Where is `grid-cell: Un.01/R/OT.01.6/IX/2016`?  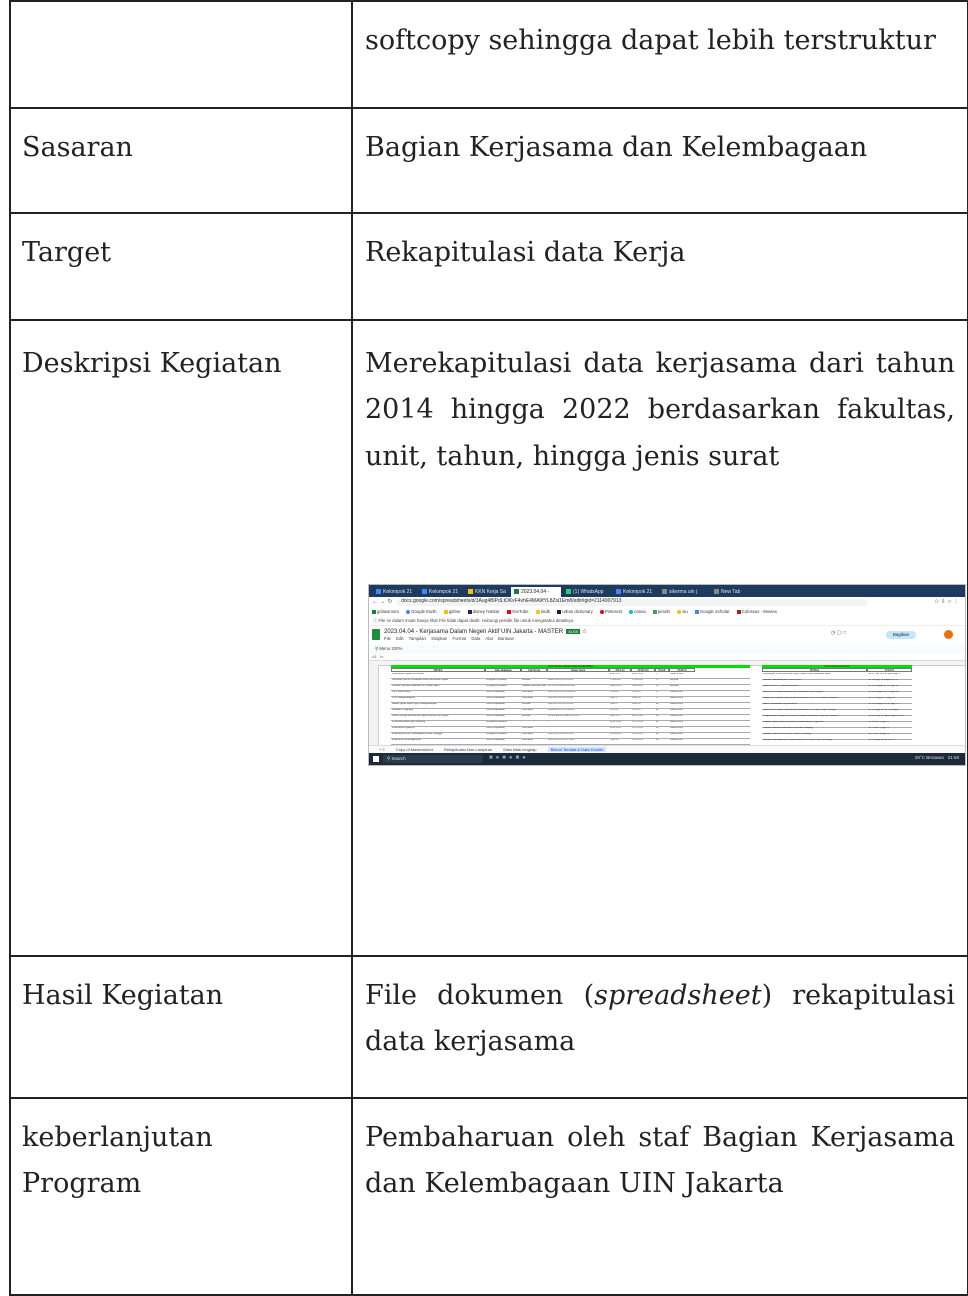
grid-cell: Un.01/R/OT.01.6/IX/2016 is located at coordinates (578, 734).